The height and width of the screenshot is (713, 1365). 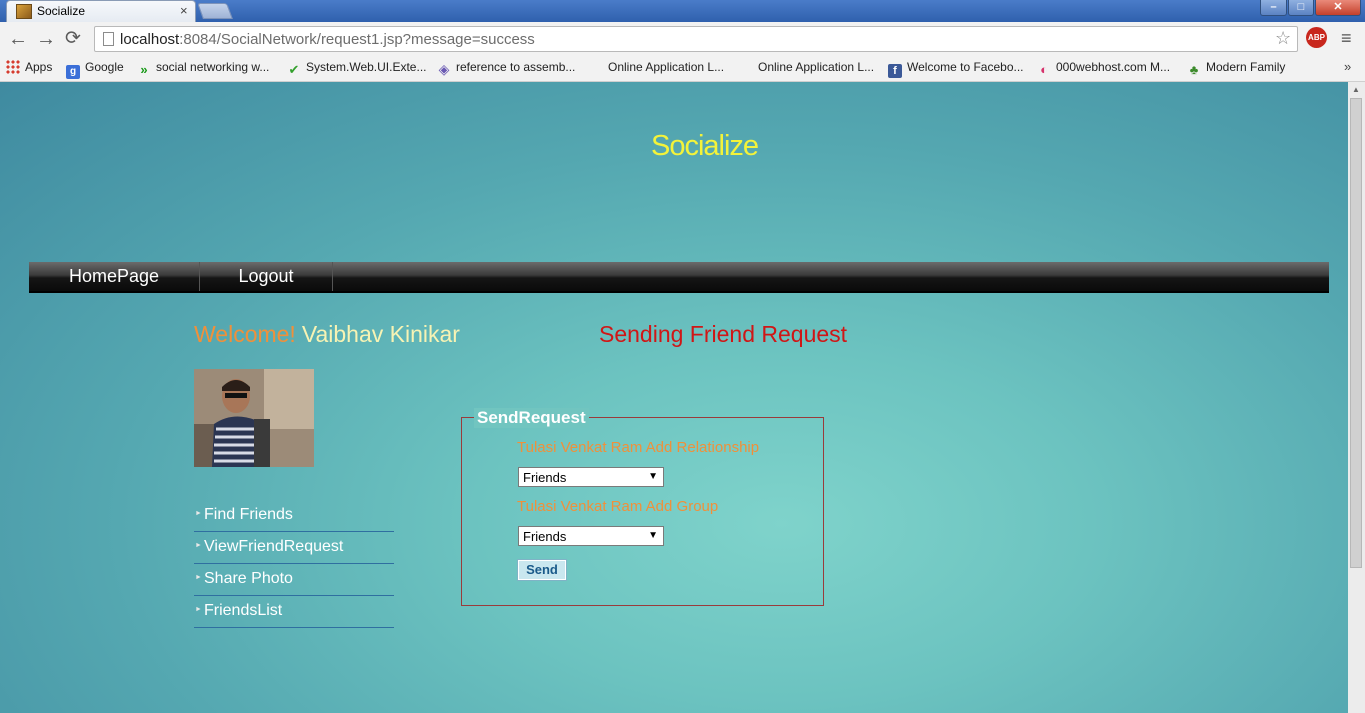 What do you see at coordinates (184, 10) in the screenshot?
I see `tab-close-icon: ×` at bounding box center [184, 10].